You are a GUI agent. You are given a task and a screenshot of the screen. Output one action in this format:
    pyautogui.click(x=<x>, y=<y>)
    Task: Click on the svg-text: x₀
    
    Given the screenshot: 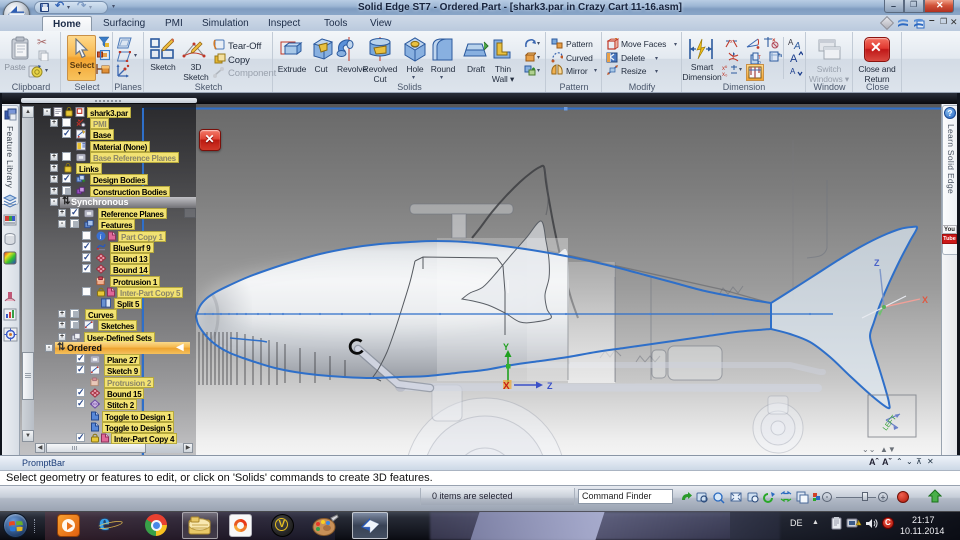 What is the action you would take?
    pyautogui.click(x=725, y=74)
    